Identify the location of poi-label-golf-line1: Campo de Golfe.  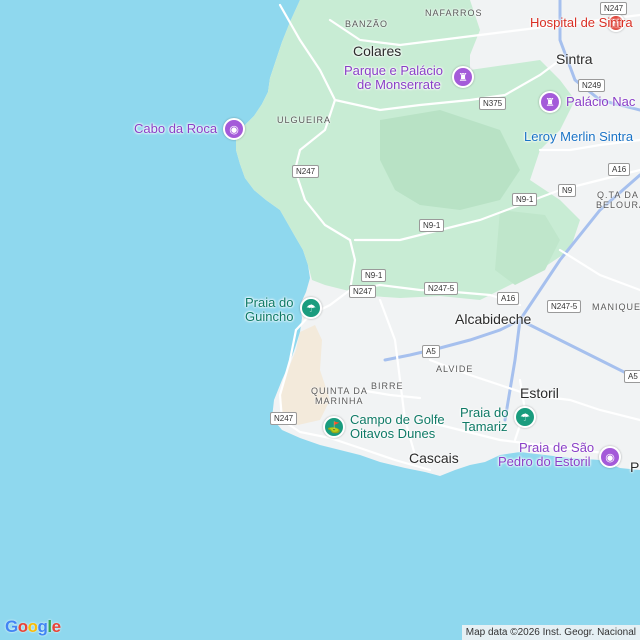
(397, 420).